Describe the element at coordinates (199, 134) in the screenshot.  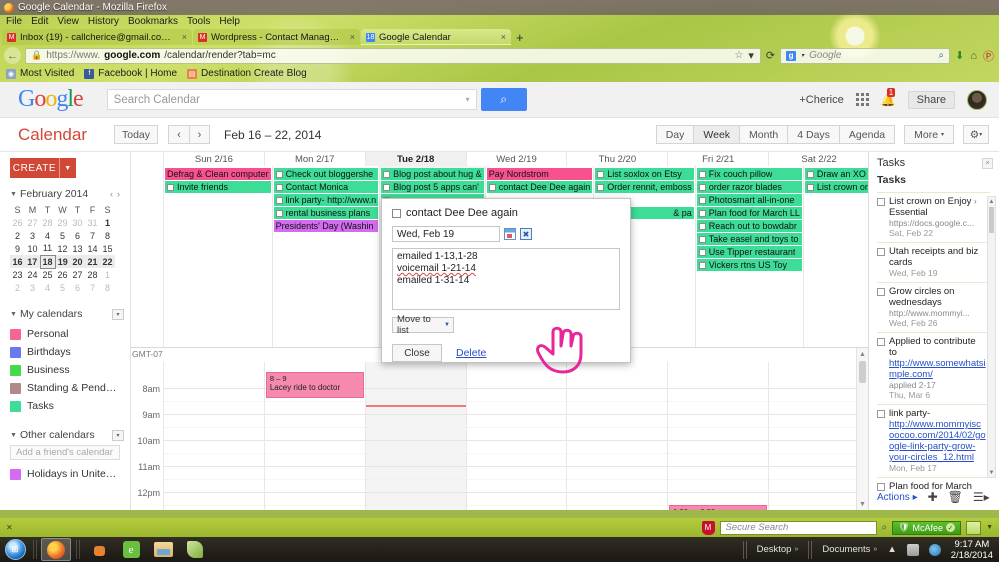
I see `next-week-button: ›` at that location.